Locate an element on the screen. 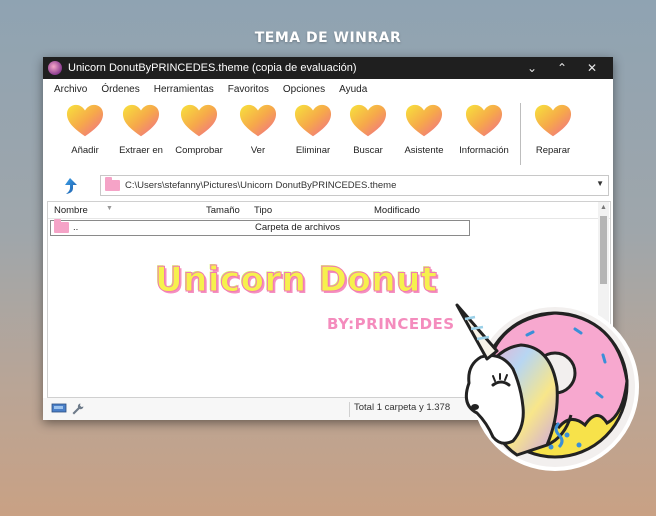  test-button: Comprobar is located at coordinates (199, 129).